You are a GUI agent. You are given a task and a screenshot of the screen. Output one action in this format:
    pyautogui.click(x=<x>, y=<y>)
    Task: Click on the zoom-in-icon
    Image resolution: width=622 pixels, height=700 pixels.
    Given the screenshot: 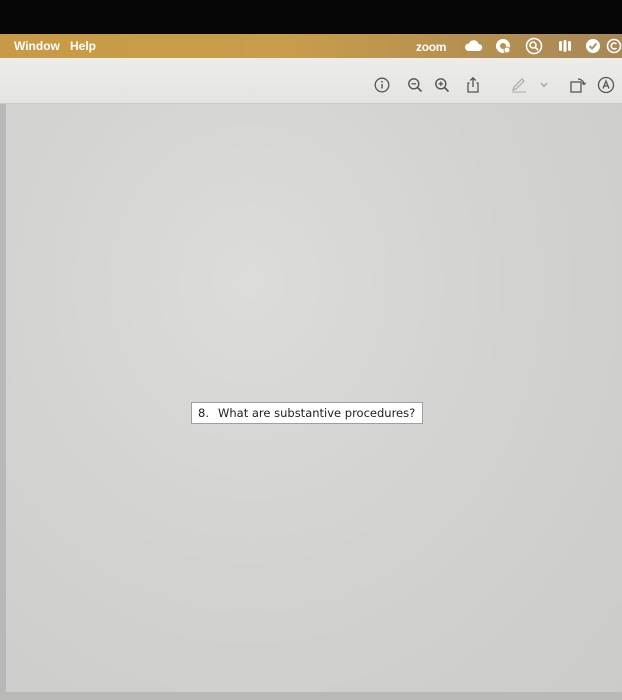 What is the action you would take?
    pyautogui.click(x=442, y=85)
    